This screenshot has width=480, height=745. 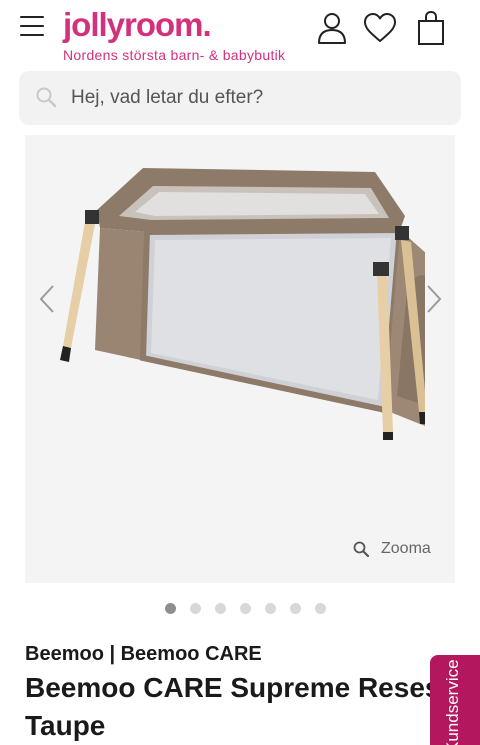 What do you see at coordinates (434, 299) in the screenshot?
I see `chevron-right-icon` at bounding box center [434, 299].